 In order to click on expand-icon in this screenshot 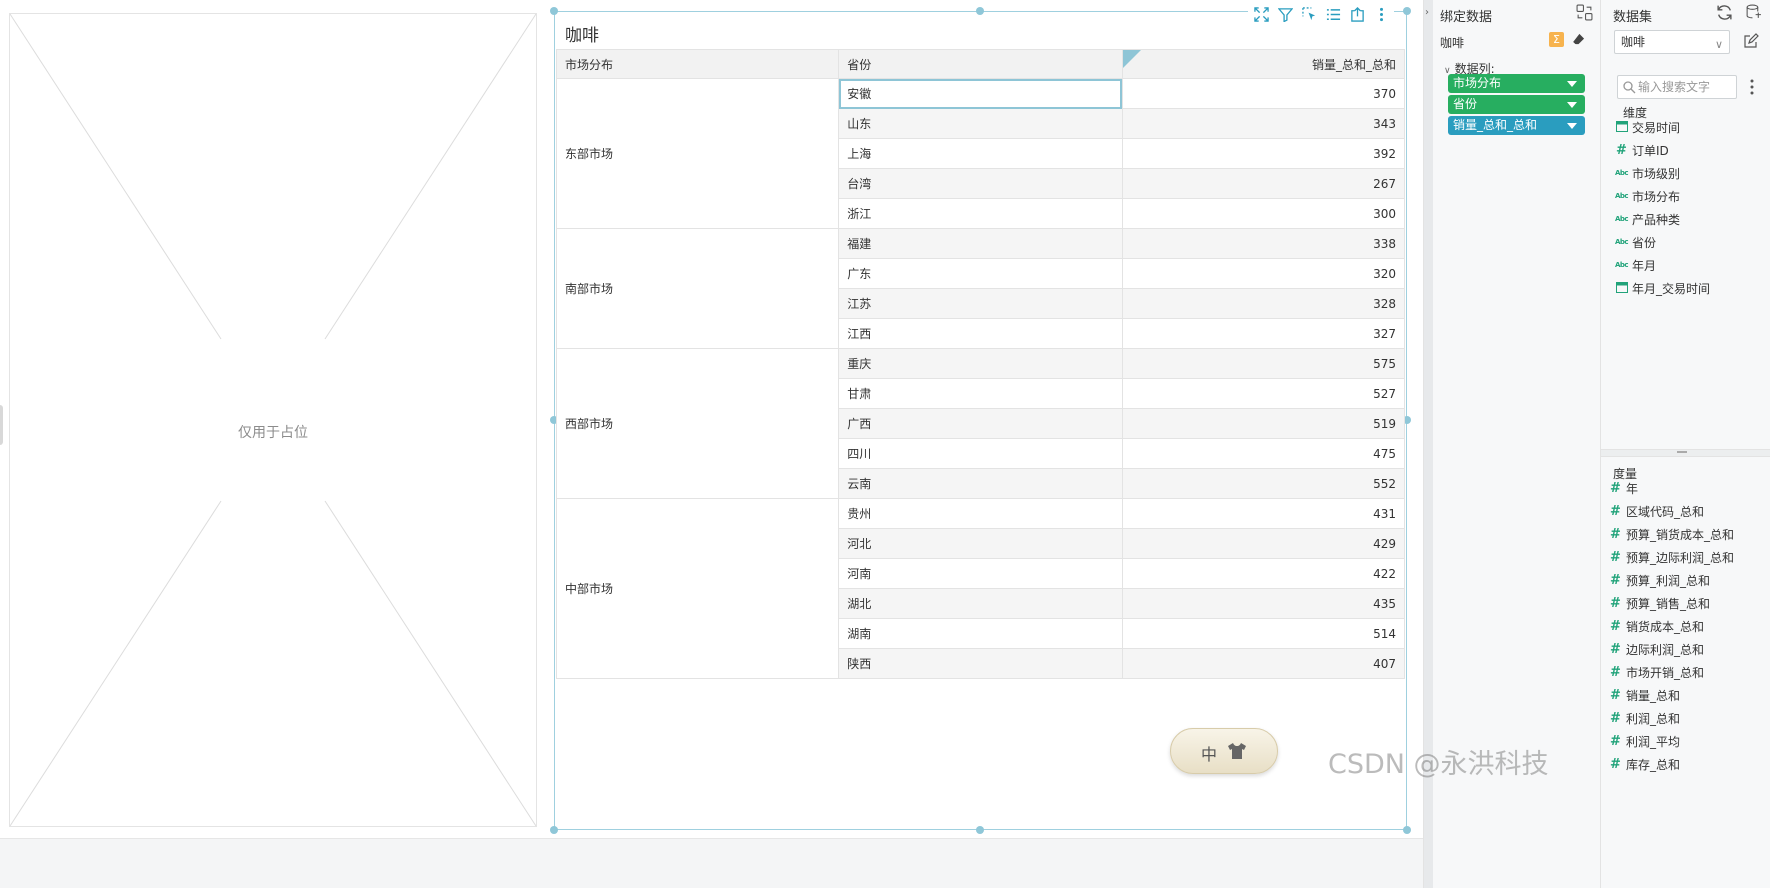, I will do `click(1261, 14)`.